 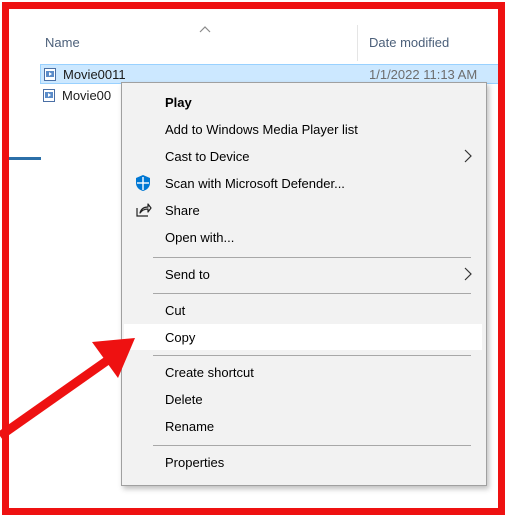 What do you see at coordinates (180, 337) in the screenshot?
I see `menu-item-label: Copy` at bounding box center [180, 337].